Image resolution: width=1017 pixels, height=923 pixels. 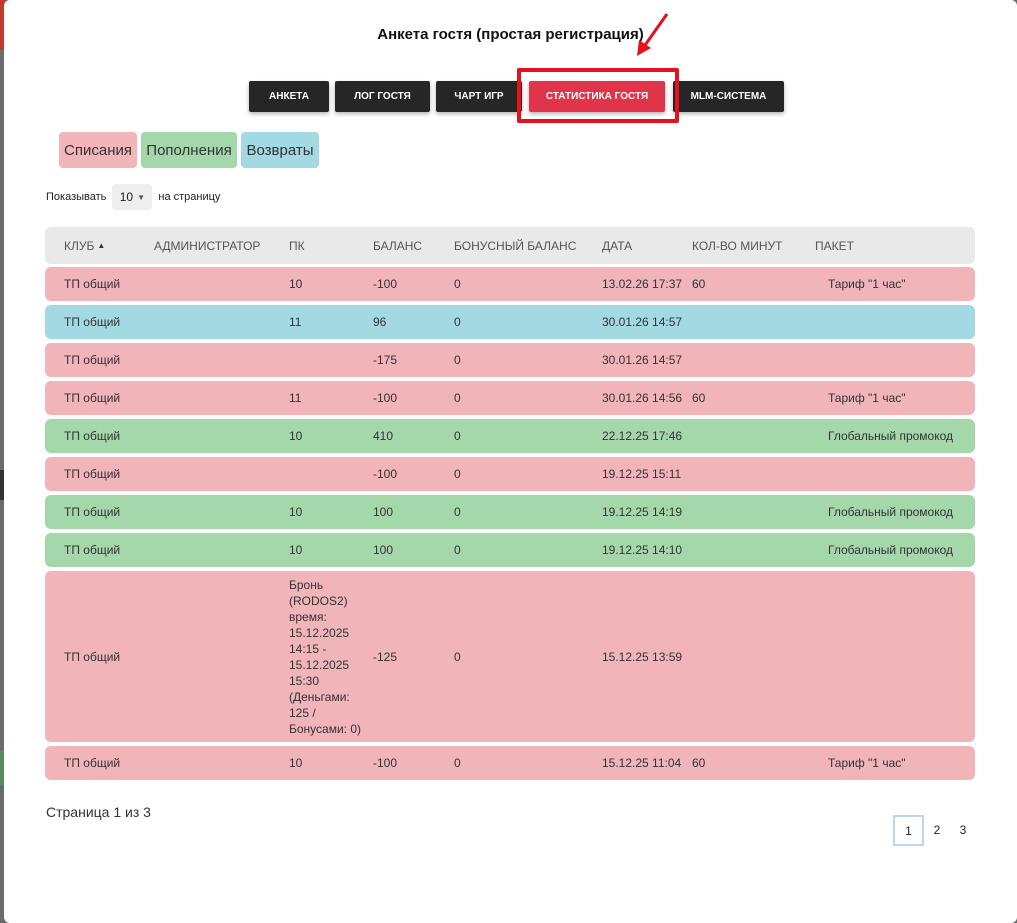 I want to click on cell-balance: 96, so click(x=380, y=322).